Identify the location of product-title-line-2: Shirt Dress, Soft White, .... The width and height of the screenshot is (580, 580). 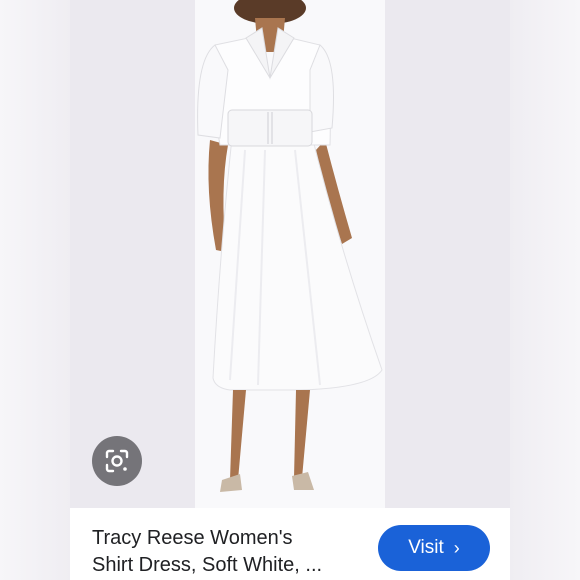
(207, 565).